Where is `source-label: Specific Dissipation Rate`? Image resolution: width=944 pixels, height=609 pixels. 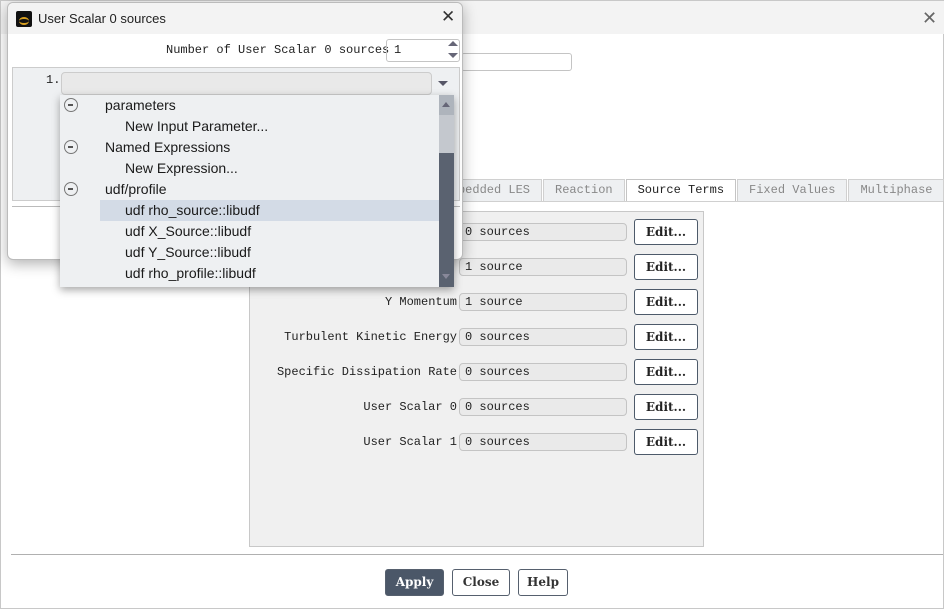 source-label: Specific Dissipation Rate is located at coordinates (366, 372).